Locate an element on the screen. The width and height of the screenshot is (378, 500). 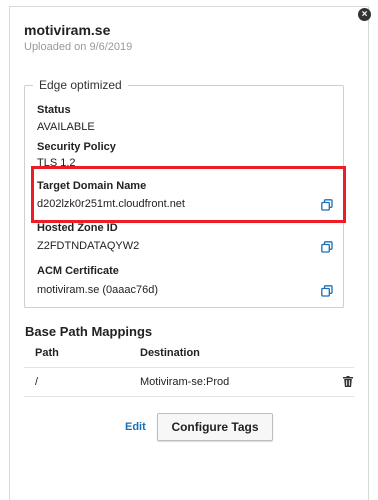
path-cell: / is located at coordinates (37, 382).